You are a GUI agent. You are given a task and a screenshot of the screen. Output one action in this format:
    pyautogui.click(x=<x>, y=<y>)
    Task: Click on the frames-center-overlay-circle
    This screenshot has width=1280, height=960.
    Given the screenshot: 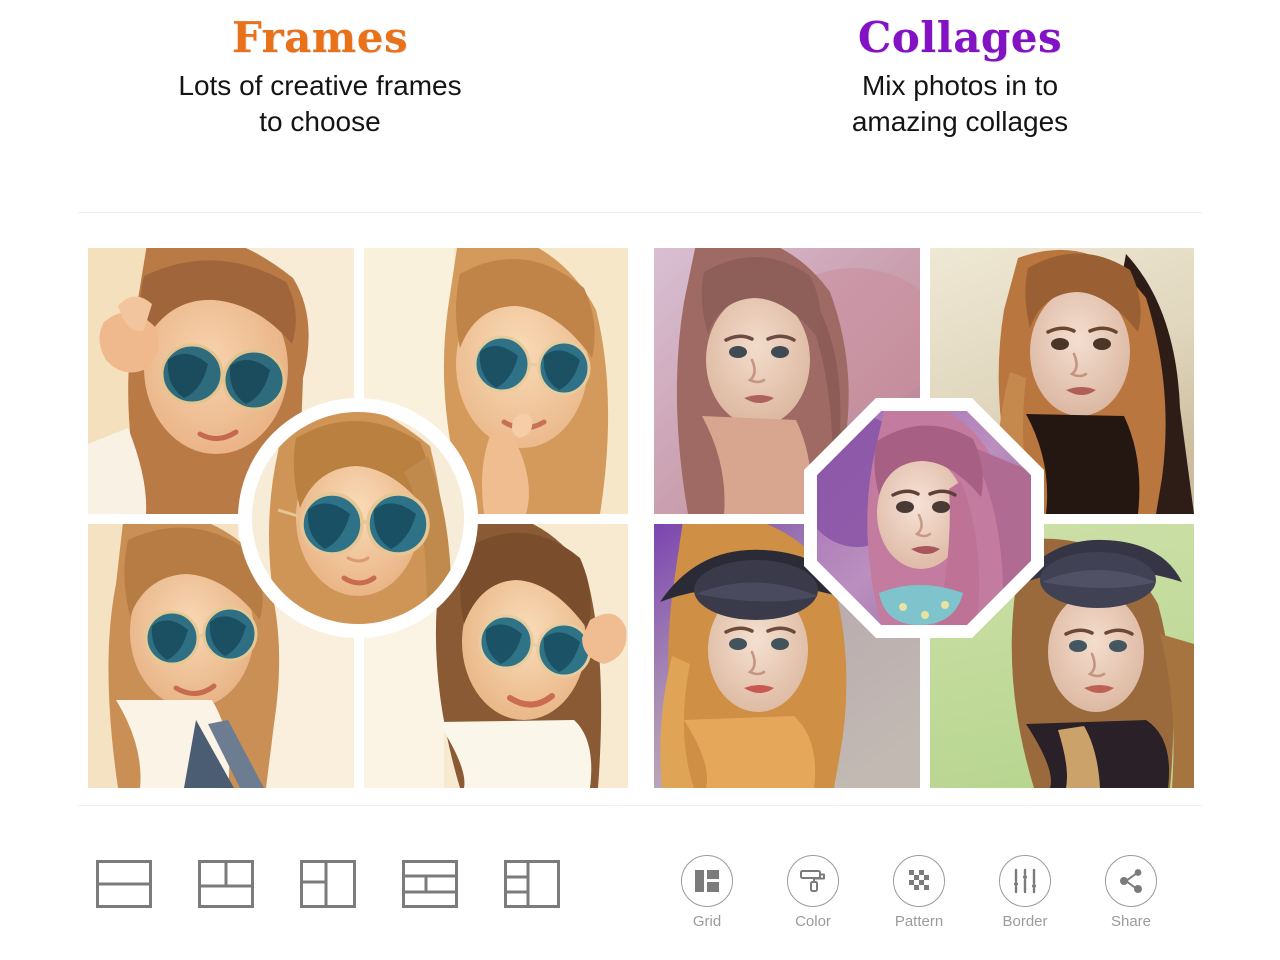 What is the action you would take?
    pyautogui.click(x=358, y=518)
    